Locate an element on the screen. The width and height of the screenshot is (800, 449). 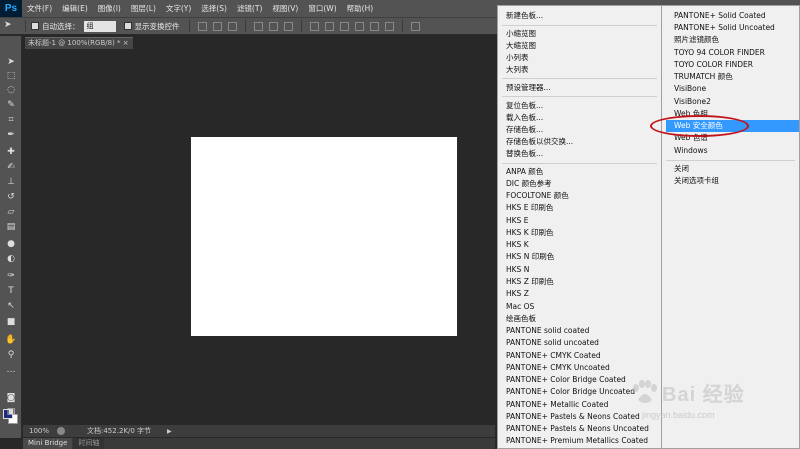
menu-item-swatch-library: PANTONE+ CMYK Coated is located at coordinates (581, 356).